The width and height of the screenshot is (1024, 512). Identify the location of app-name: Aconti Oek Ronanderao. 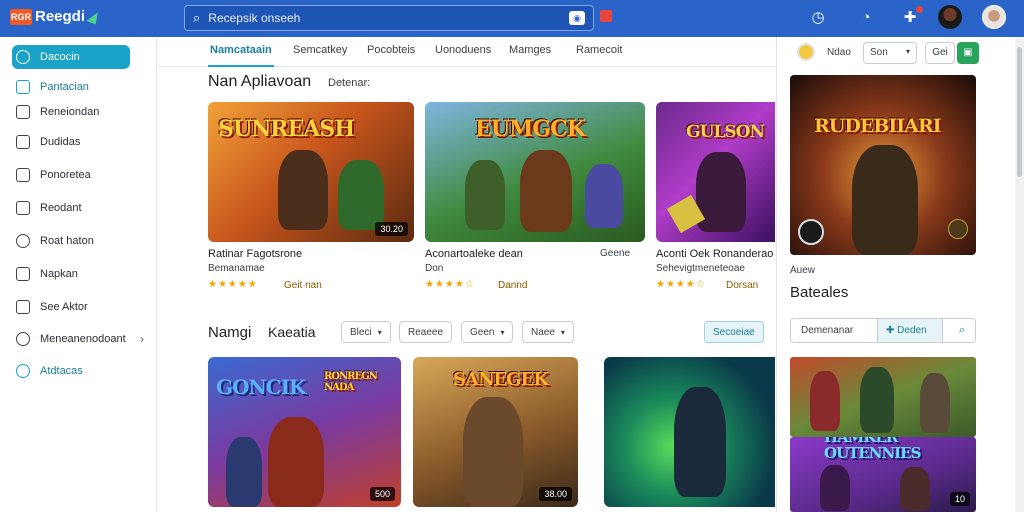
(714, 254).